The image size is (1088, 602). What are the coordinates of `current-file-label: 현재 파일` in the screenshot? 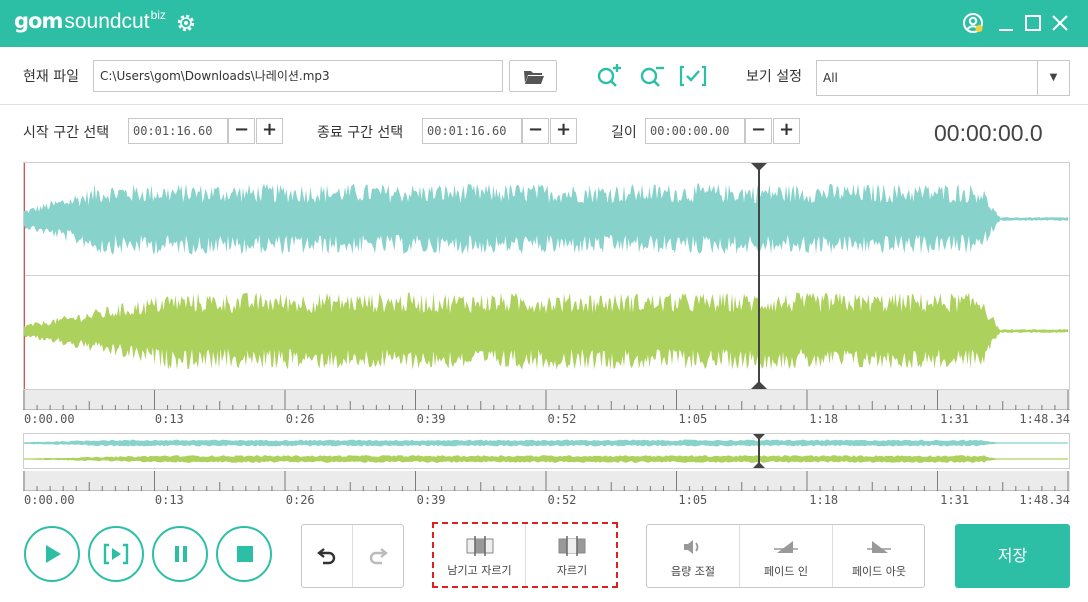 It's located at (51, 77).